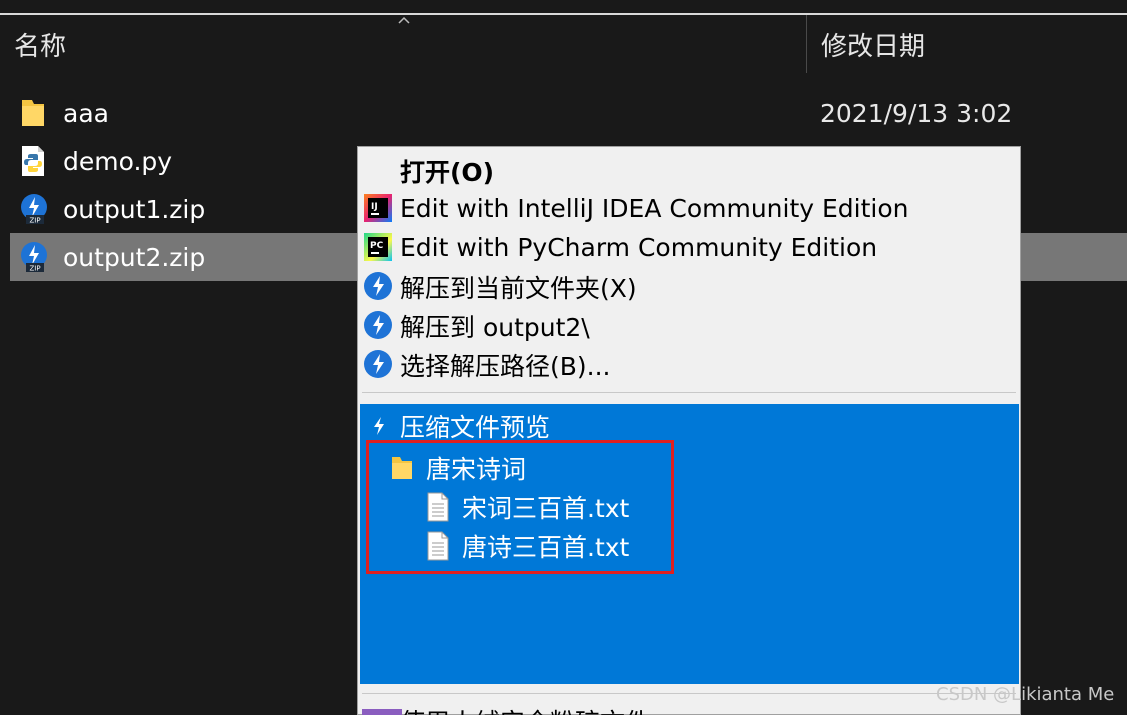 This screenshot has width=1127, height=715. I want to click on file-name: aaa, so click(86, 113).